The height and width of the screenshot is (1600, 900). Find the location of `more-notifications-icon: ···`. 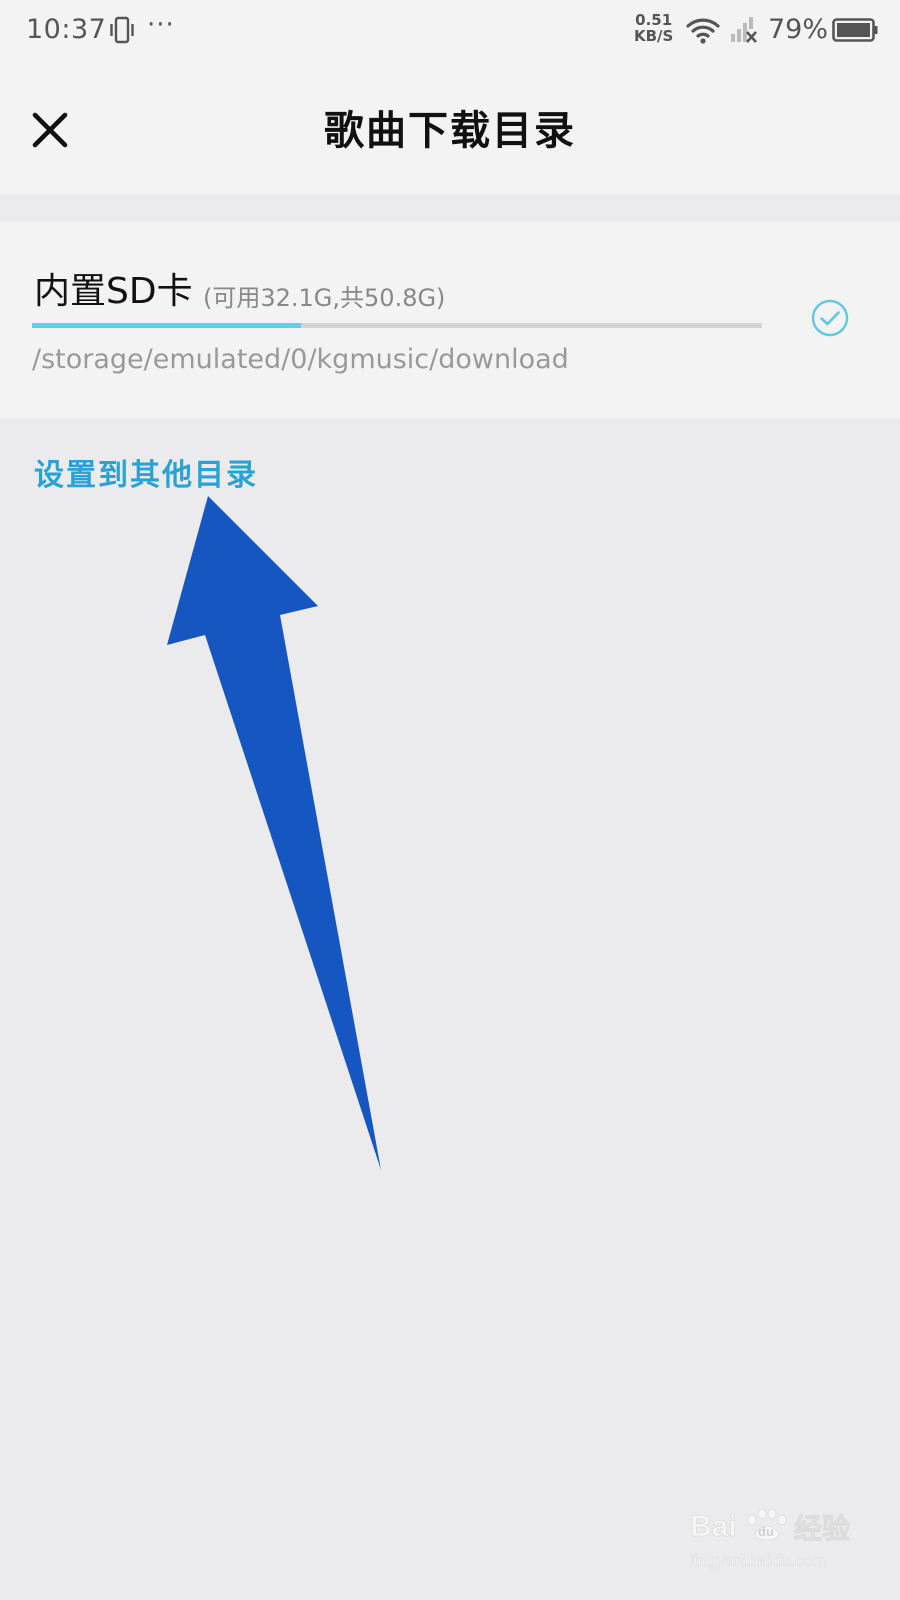

more-notifications-icon: ··· is located at coordinates (161, 25).